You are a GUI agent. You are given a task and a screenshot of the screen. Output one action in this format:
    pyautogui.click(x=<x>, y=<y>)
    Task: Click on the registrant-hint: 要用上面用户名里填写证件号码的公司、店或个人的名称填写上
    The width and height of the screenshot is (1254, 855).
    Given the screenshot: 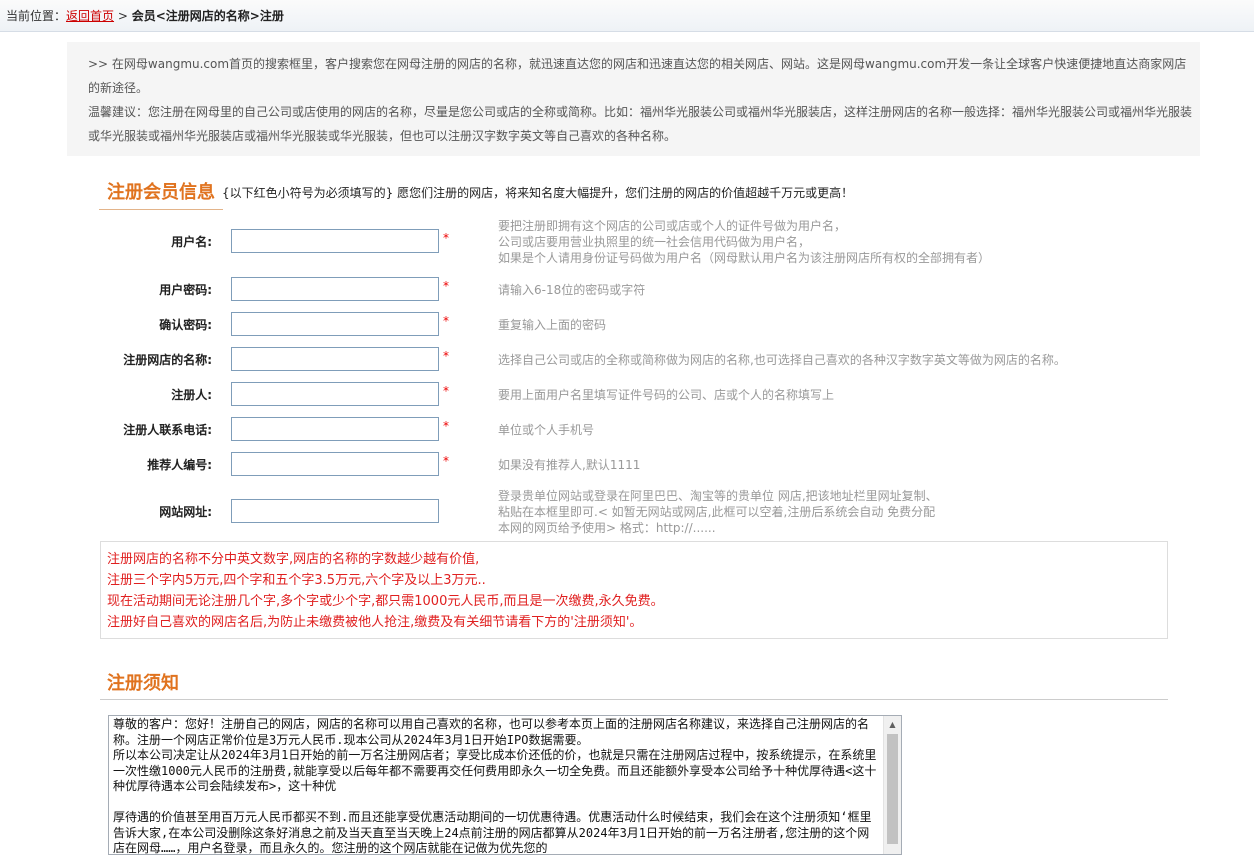 What is the action you would take?
    pyautogui.click(x=666, y=395)
    